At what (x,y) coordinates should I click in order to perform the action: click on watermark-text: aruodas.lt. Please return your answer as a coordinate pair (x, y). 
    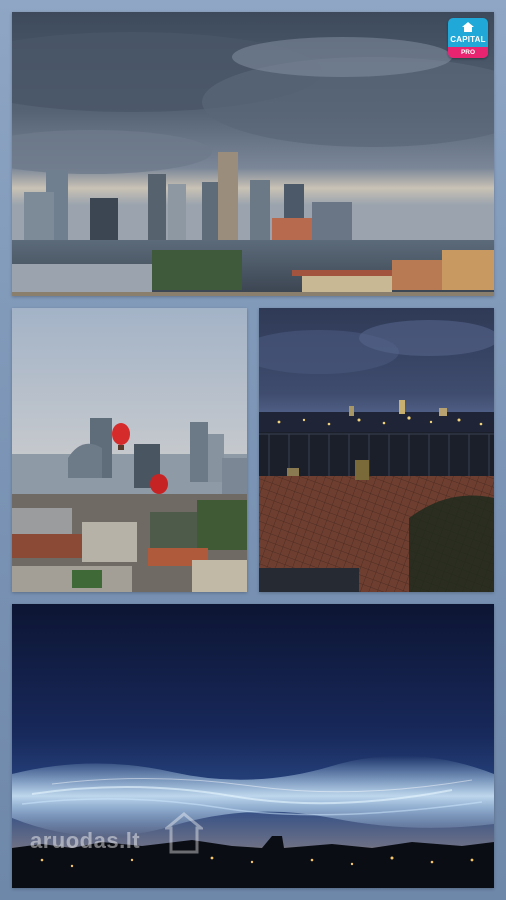
    Looking at the image, I should click on (85, 840).